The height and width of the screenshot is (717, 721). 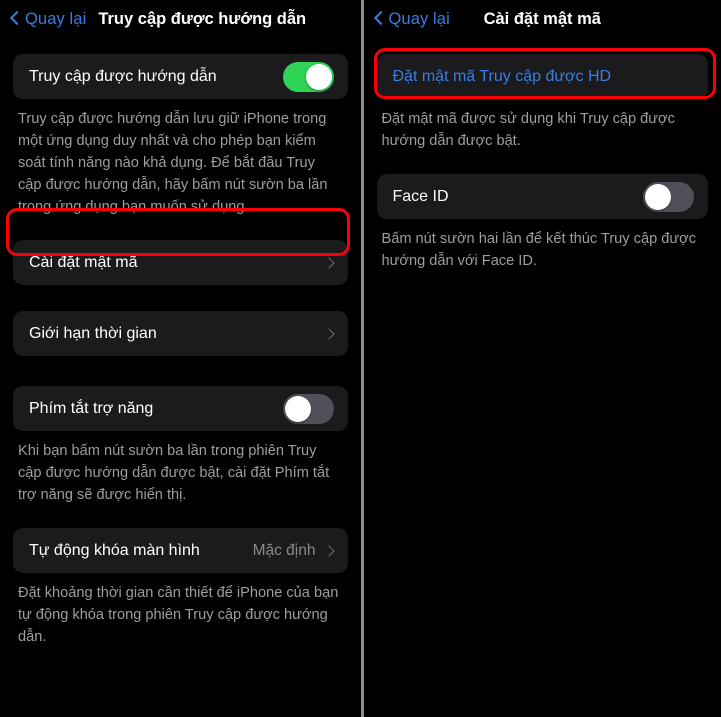 I want to click on row-passcode-settings: Cài đặt mật mã, so click(x=180, y=262).